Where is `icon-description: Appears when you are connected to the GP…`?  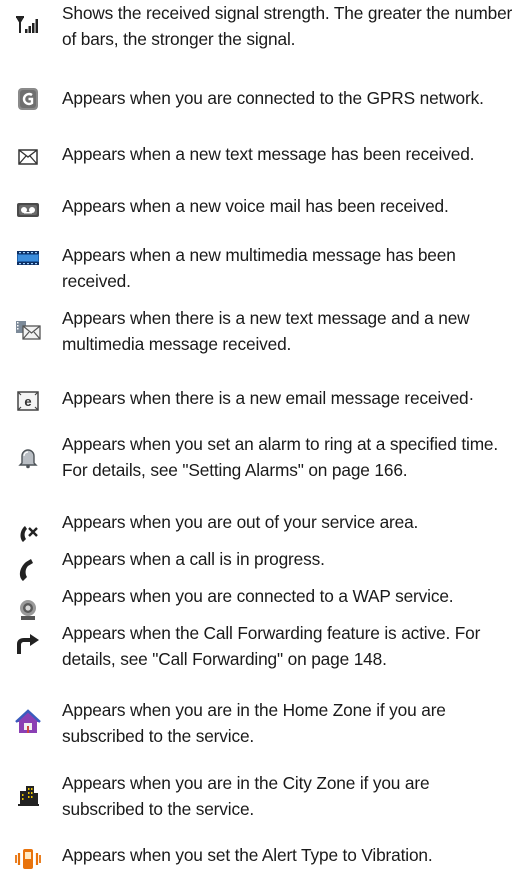
icon-description: Appears when you are connected to the GP… is located at coordinates (273, 98).